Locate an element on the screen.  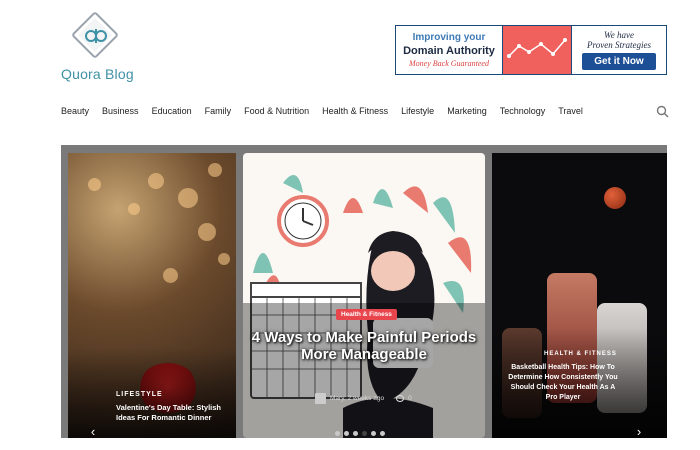
search-icon is located at coordinates (662, 111).